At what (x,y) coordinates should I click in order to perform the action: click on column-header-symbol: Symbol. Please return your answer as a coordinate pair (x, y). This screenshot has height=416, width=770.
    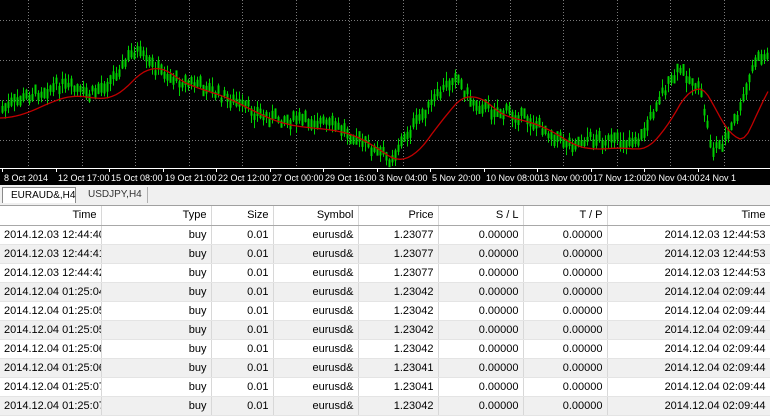
    Looking at the image, I should click on (316, 216).